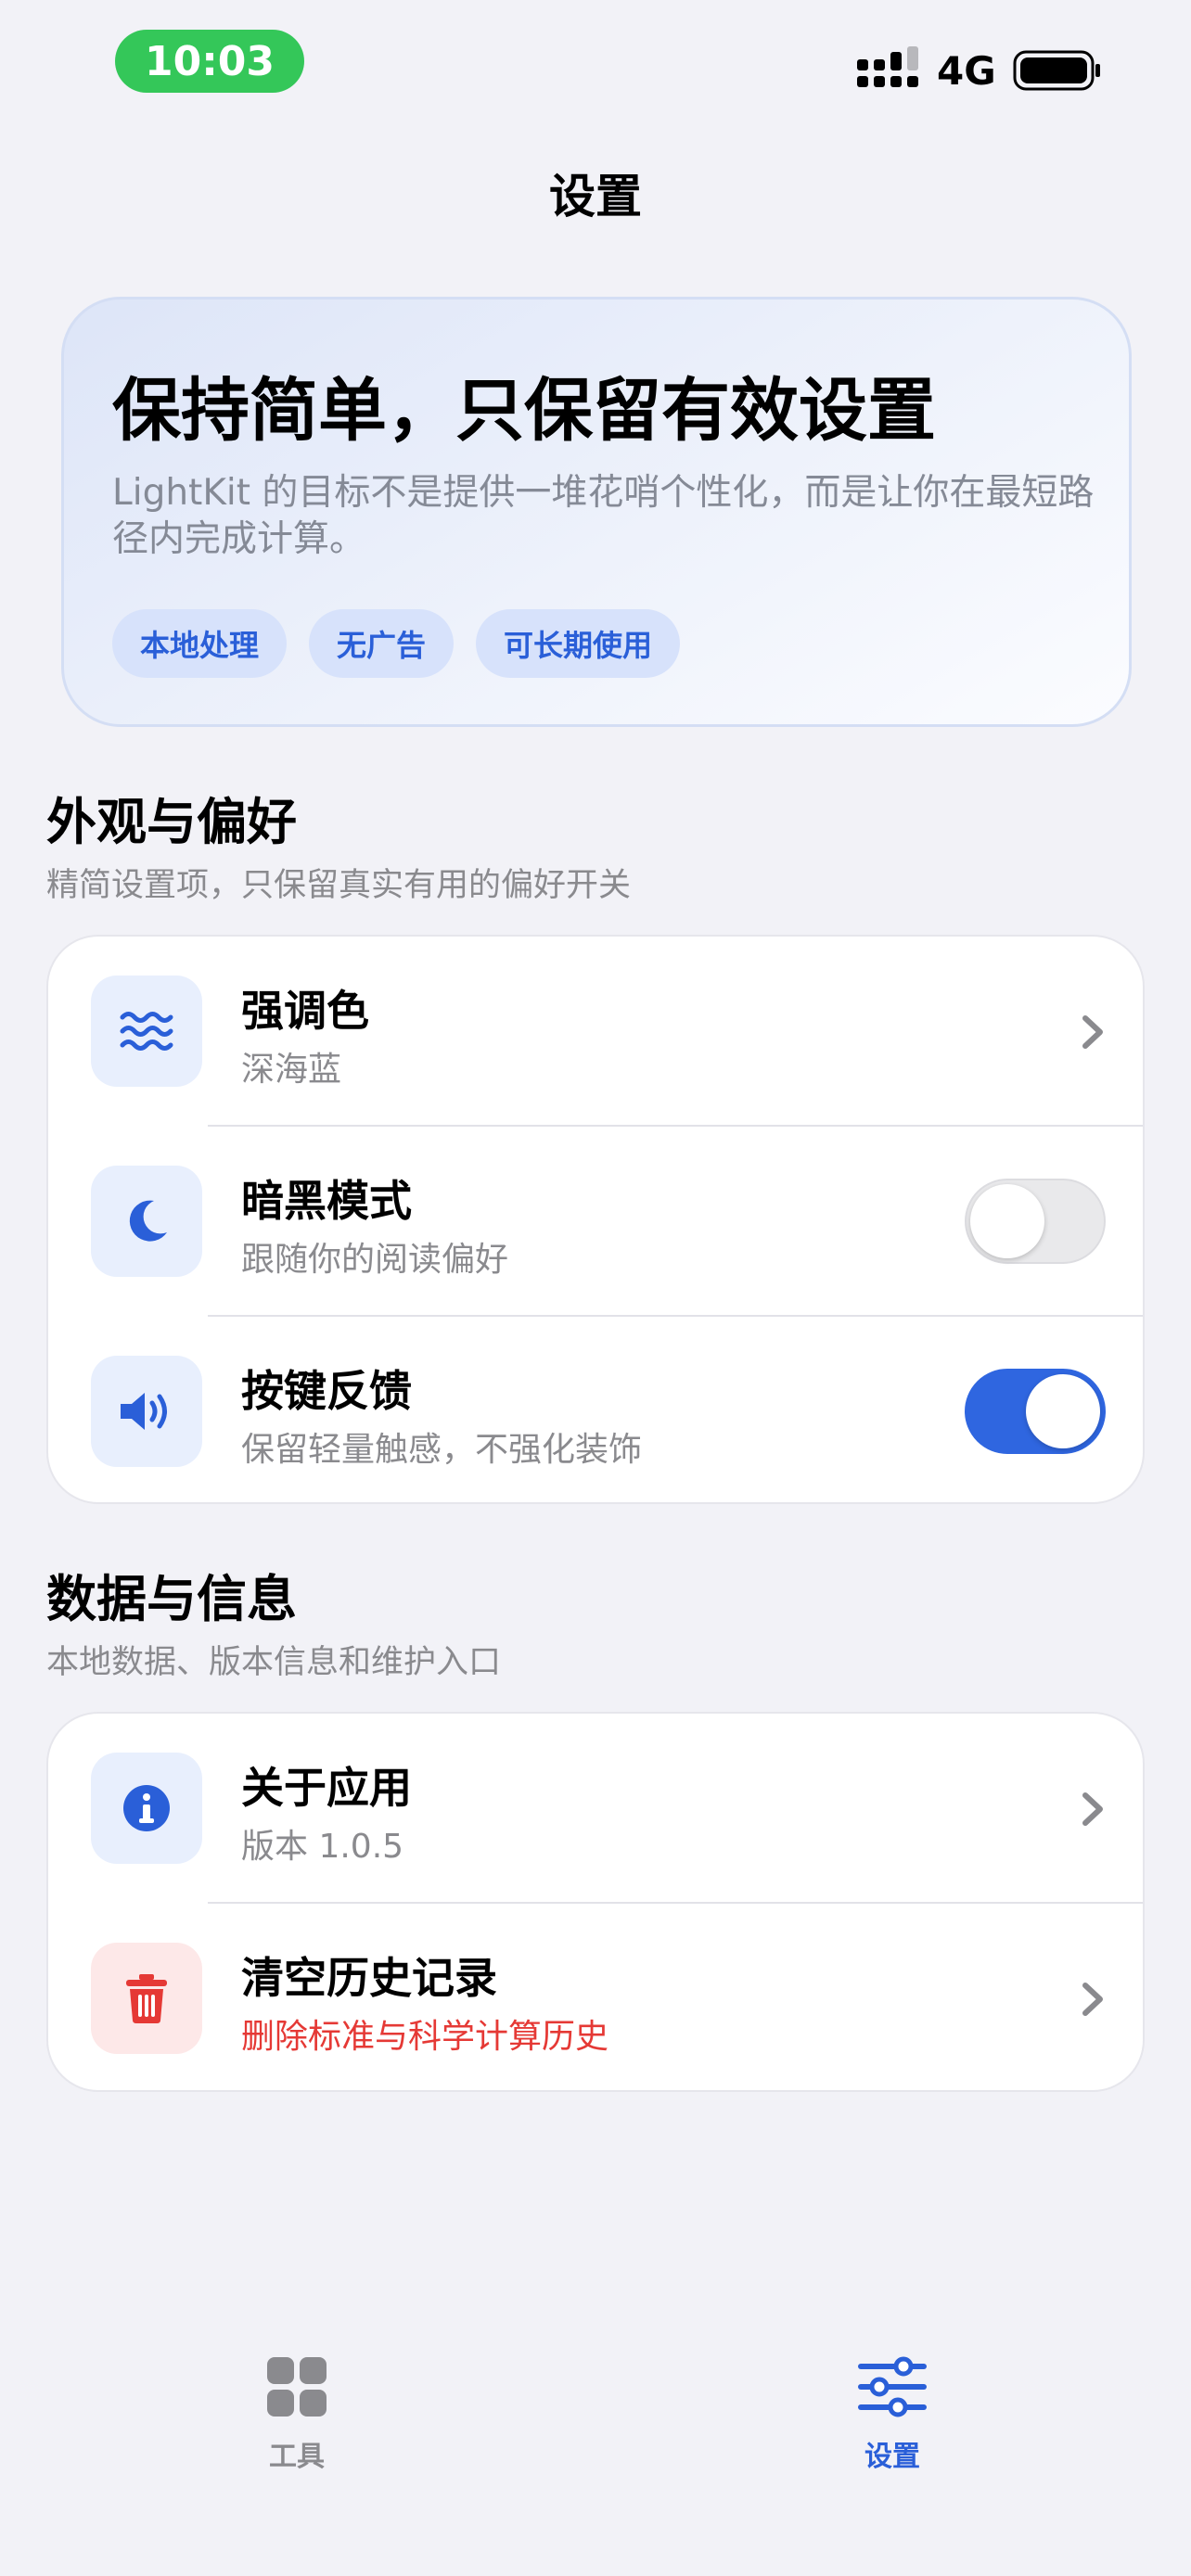  I want to click on battery-icon, so click(1056, 71).